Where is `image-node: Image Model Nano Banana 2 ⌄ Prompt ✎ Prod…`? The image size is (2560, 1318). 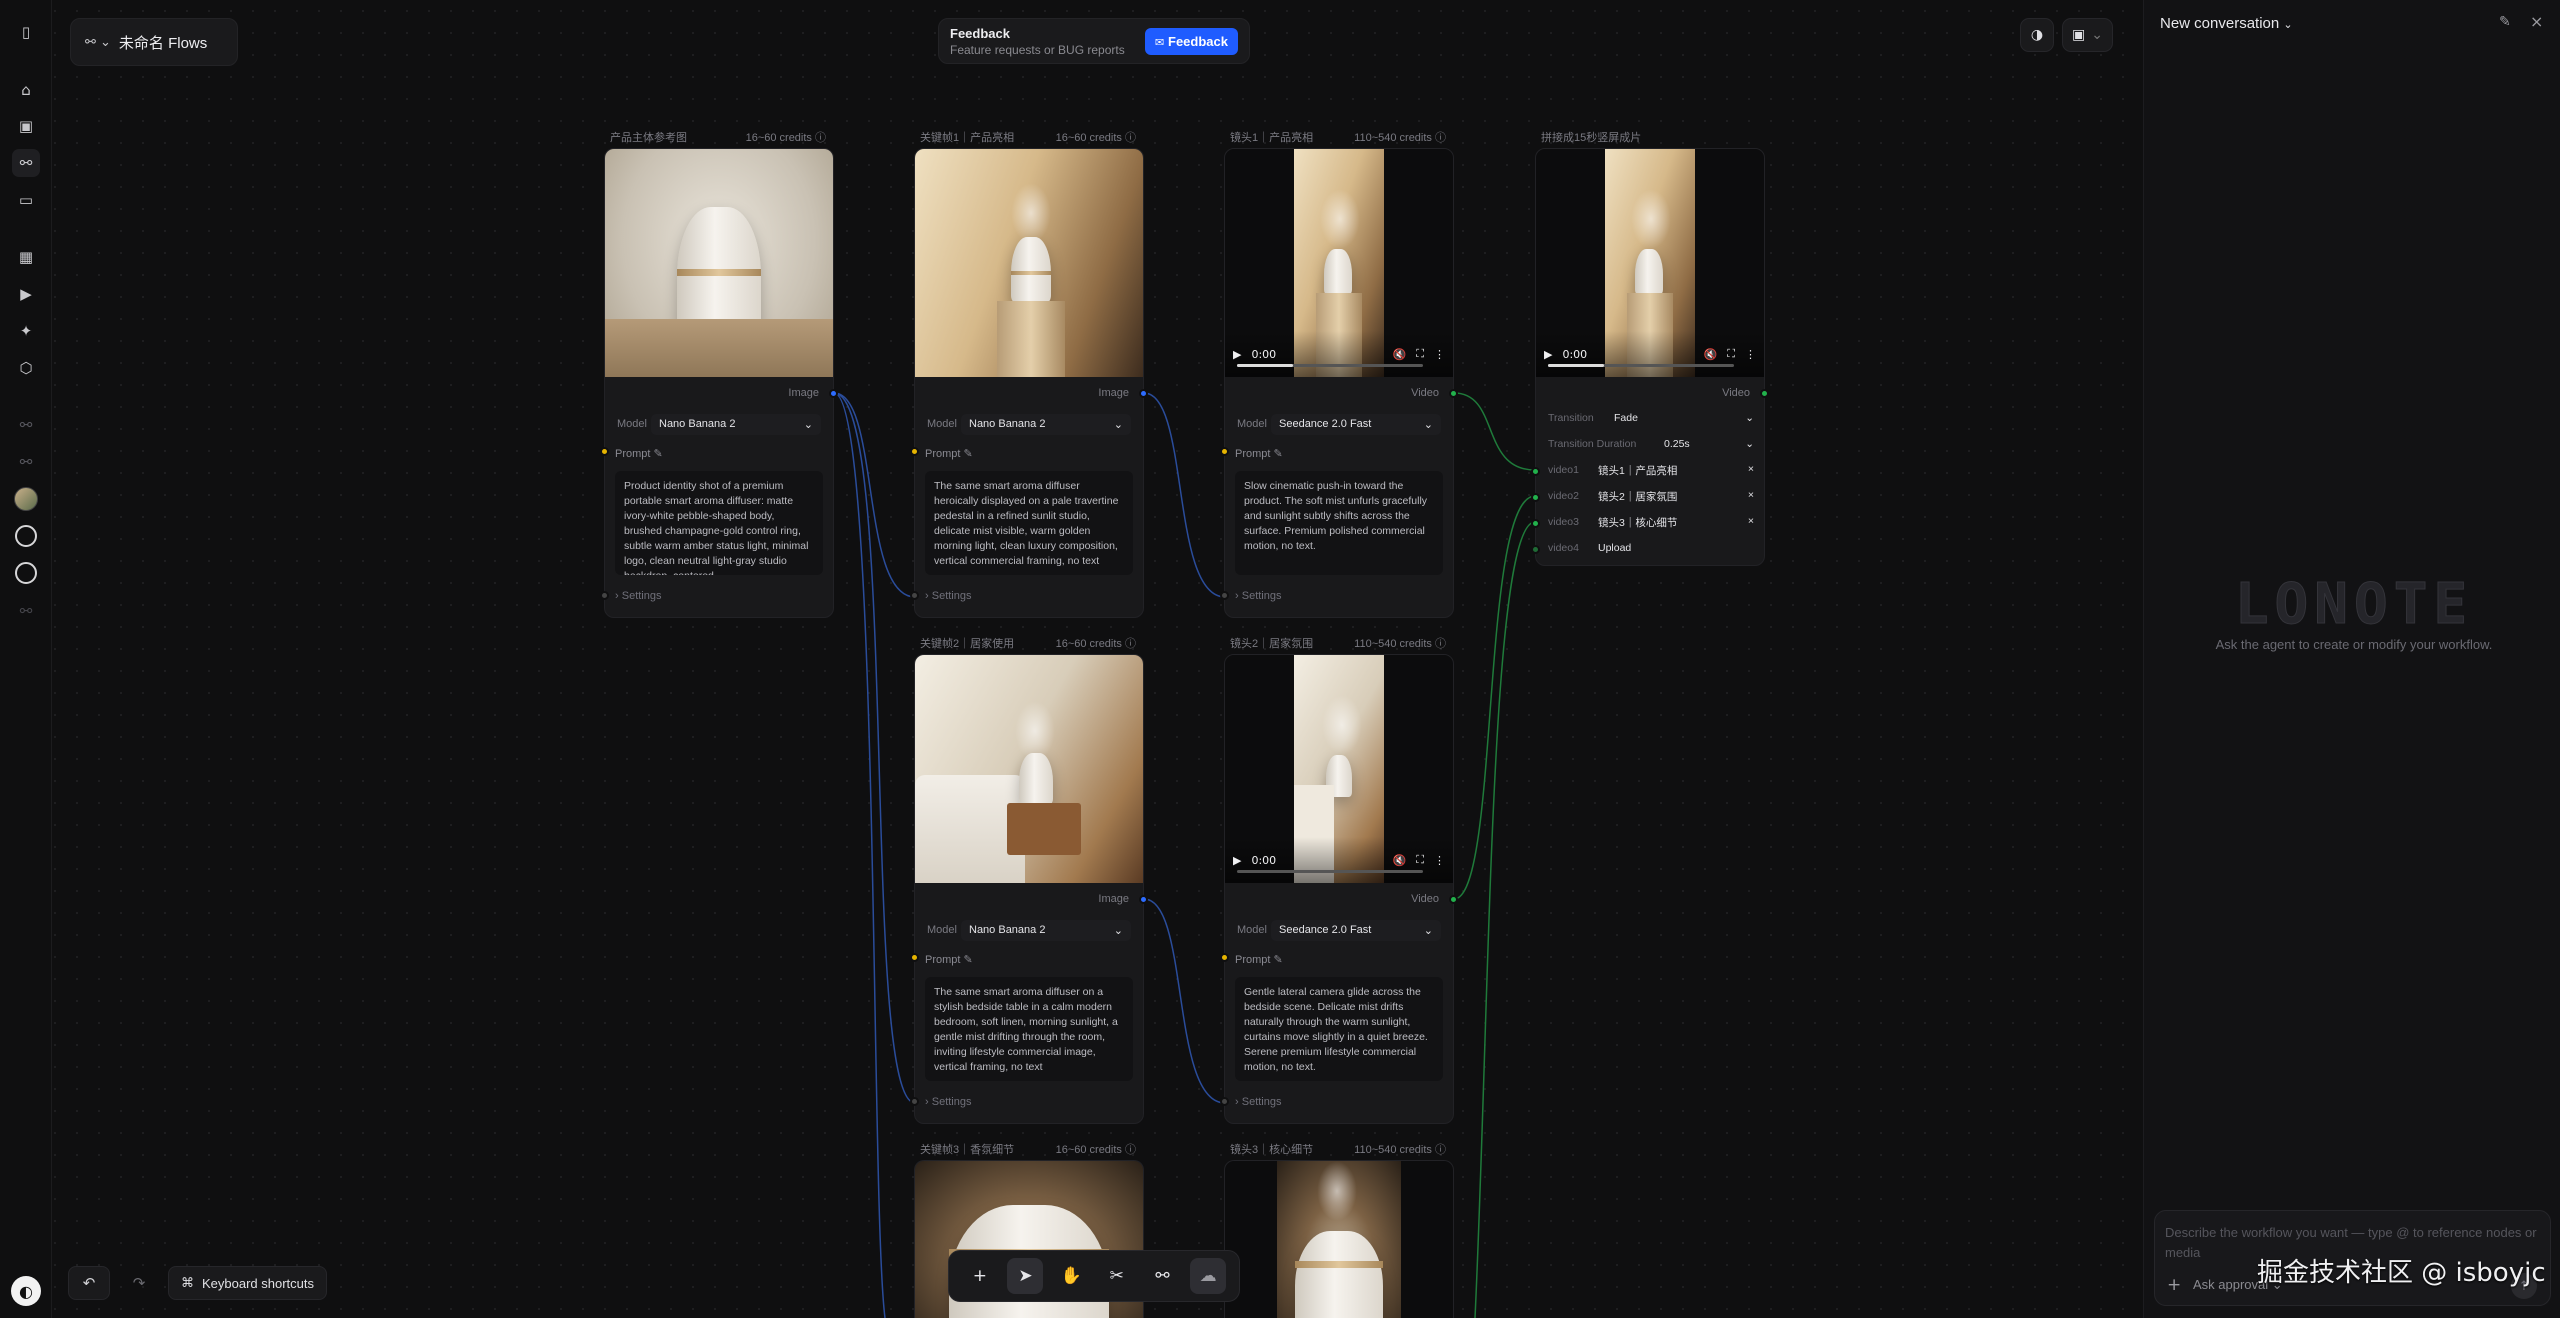
image-node: Image Model Nano Banana 2 ⌄ Prompt ✎ Prod… is located at coordinates (719, 383).